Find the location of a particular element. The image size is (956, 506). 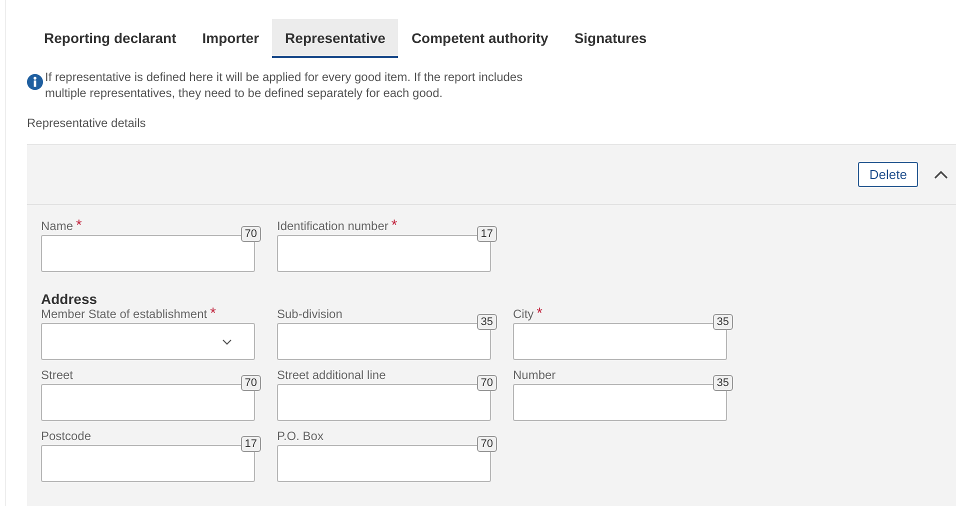

field-label: Street additional line is located at coordinates (331, 375).